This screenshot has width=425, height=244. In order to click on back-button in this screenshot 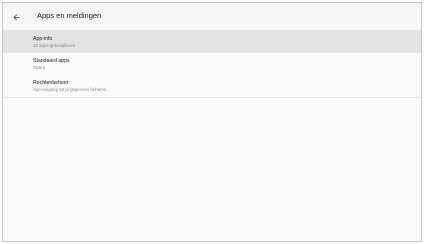, I will do `click(16, 17)`.